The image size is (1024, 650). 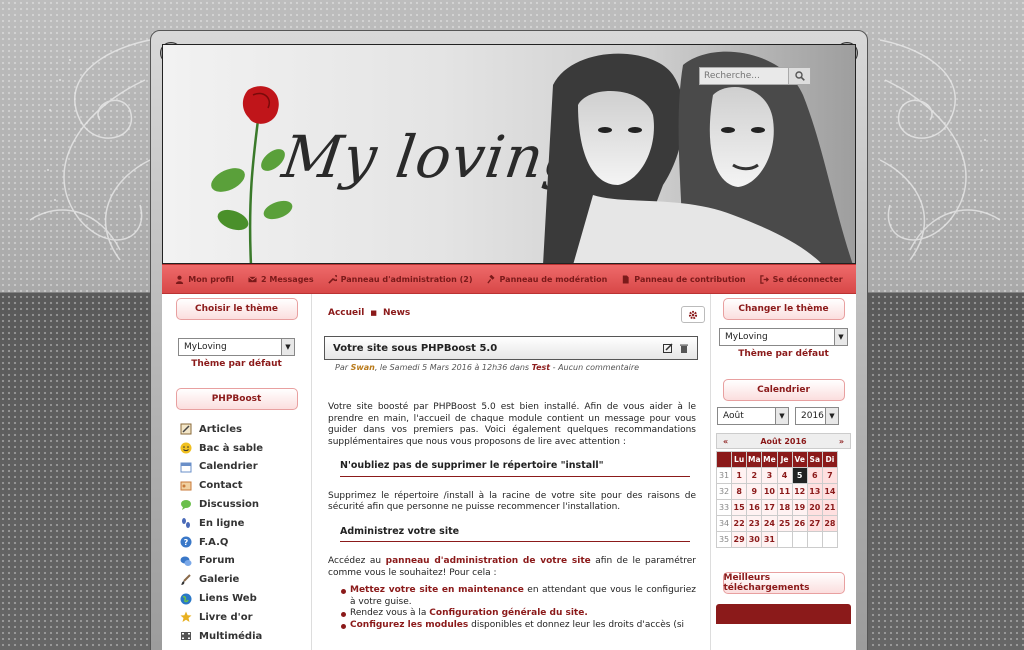 I want to click on article-actions, so click(x=676, y=348).